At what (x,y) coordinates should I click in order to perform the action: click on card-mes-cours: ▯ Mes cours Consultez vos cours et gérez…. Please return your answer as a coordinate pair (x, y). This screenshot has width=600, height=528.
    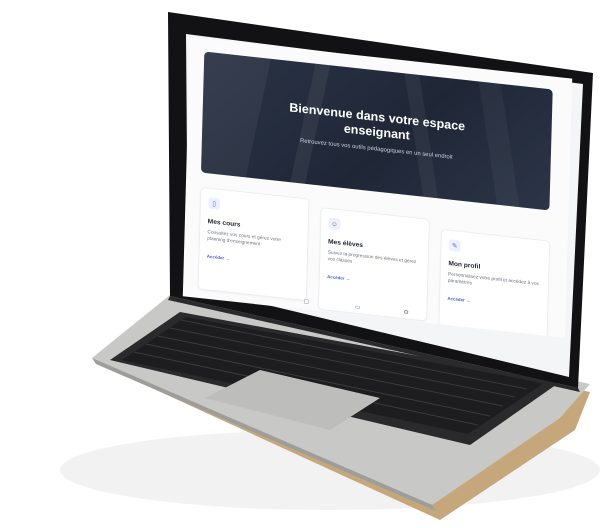
    Looking at the image, I should click on (253, 243).